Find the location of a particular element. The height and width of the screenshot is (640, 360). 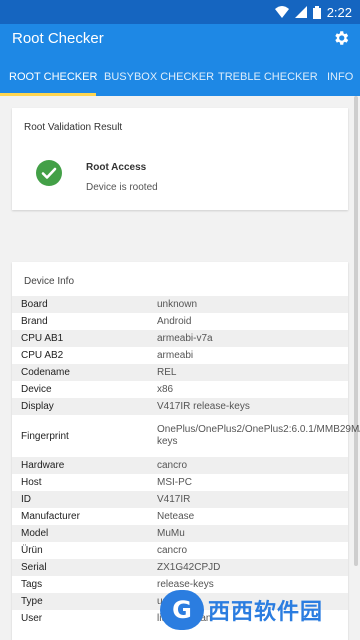

signal-icon is located at coordinates (300, 12).